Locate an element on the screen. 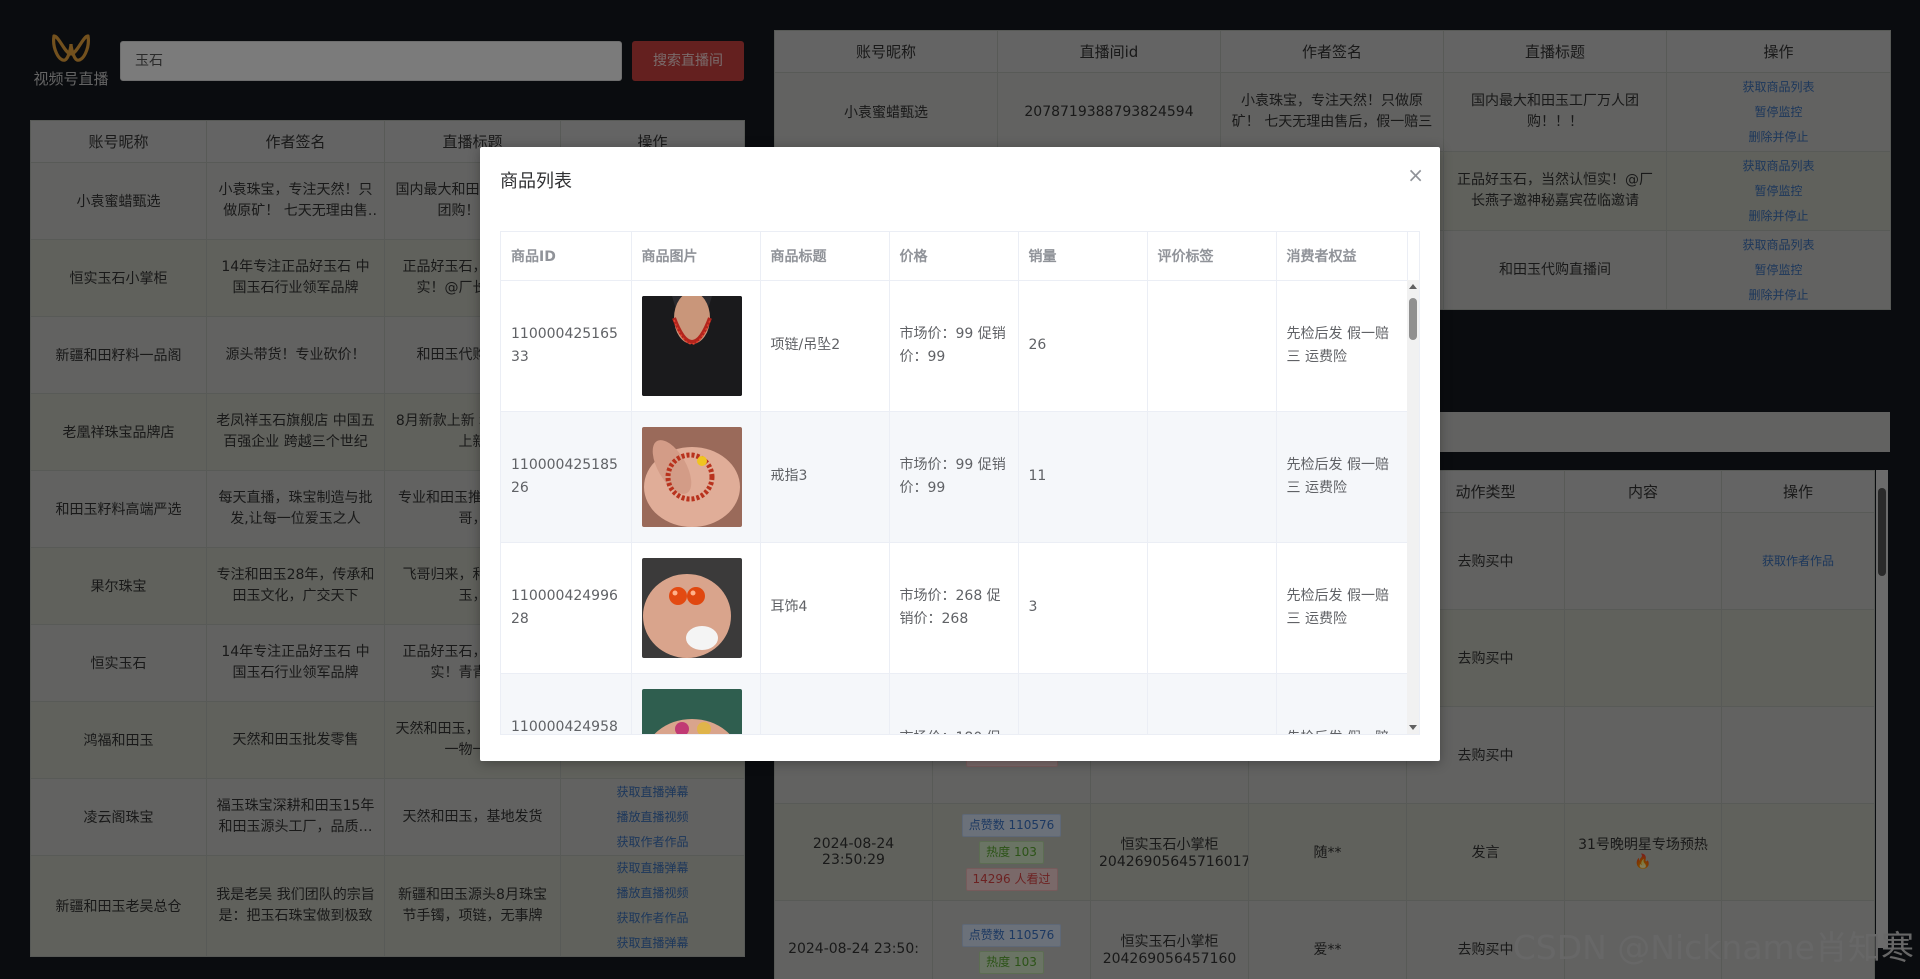  product-table-scrollbar-thumb is located at coordinates (1413, 319).